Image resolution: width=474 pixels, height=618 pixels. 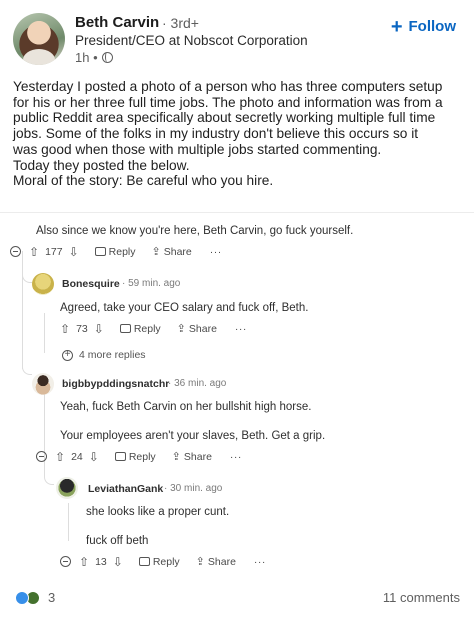 I want to click on comment-timestamp: · 30 min. ago, so click(x=193, y=488).